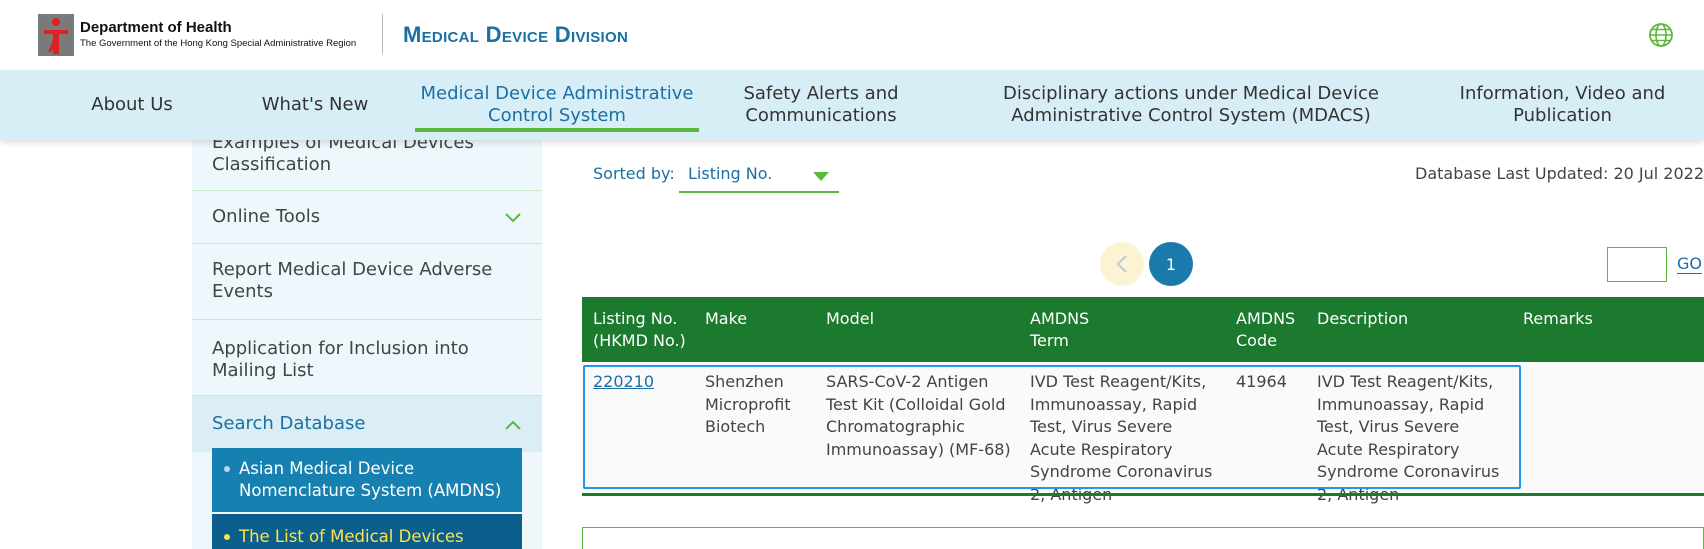 Image resolution: width=1704 pixels, height=549 pixels. Describe the element at coordinates (351, 536) in the screenshot. I see `sidebar-subitem-label: The List of Medical Devices` at that location.